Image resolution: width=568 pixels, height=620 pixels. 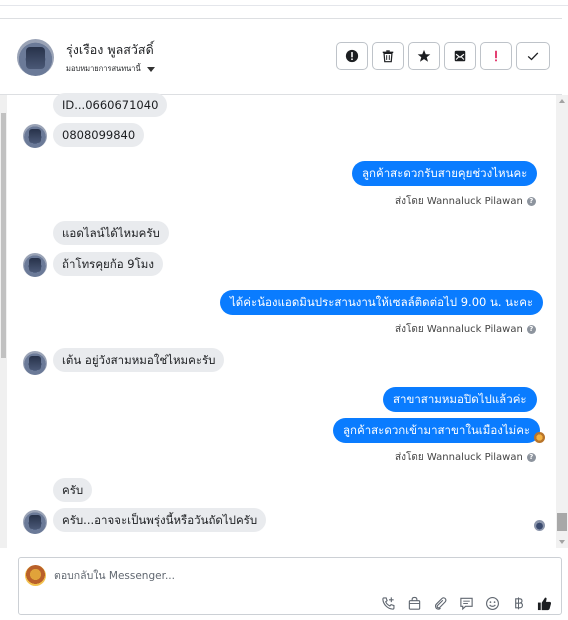 I want to click on seen-avatar-icon, so click(x=539, y=525).